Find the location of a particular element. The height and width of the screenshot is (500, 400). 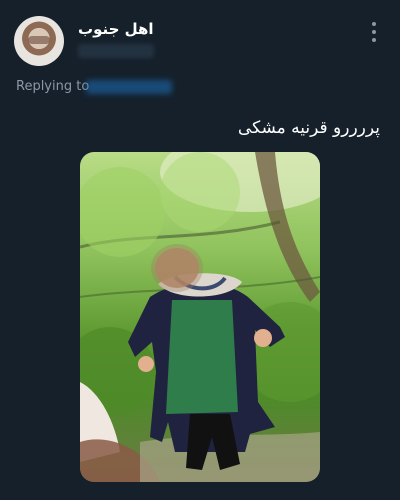

author-name: اهل جنوب is located at coordinates (116, 29).